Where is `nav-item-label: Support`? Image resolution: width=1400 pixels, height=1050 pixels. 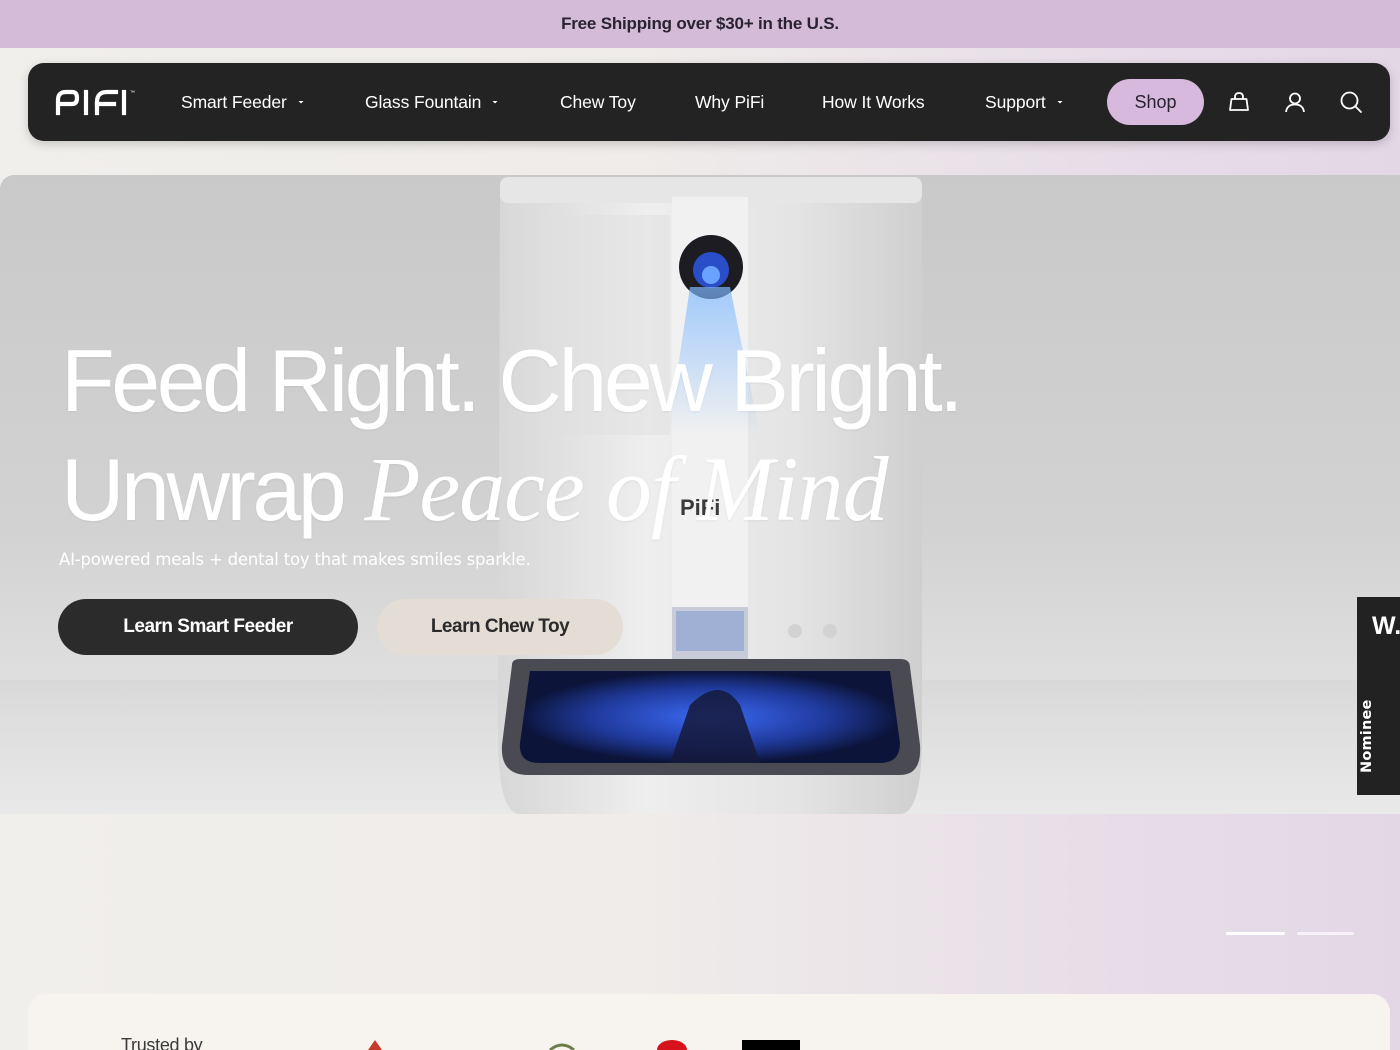 nav-item-label: Support is located at coordinates (1015, 101).